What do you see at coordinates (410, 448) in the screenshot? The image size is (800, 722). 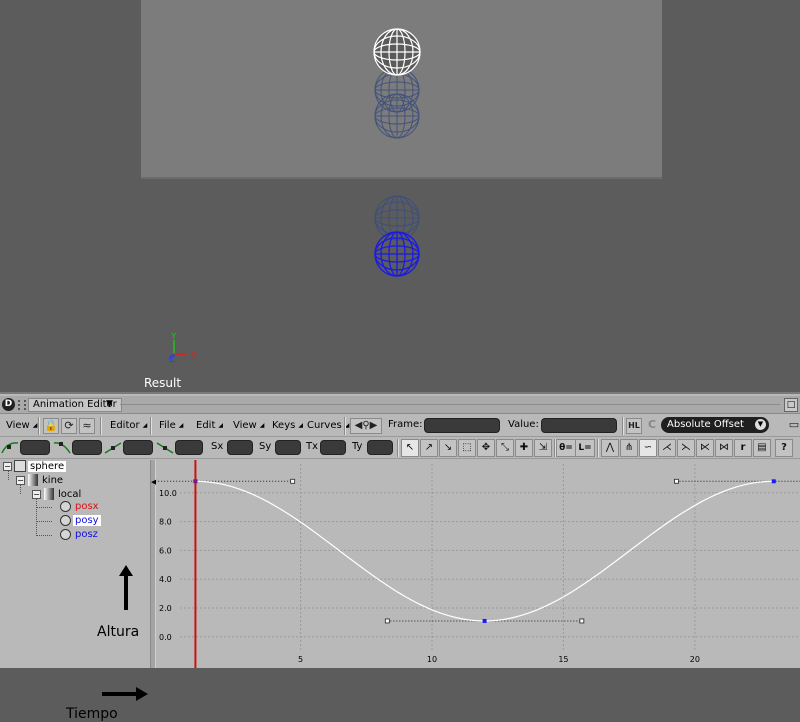 I see `select-tool-icon: ↖` at bounding box center [410, 448].